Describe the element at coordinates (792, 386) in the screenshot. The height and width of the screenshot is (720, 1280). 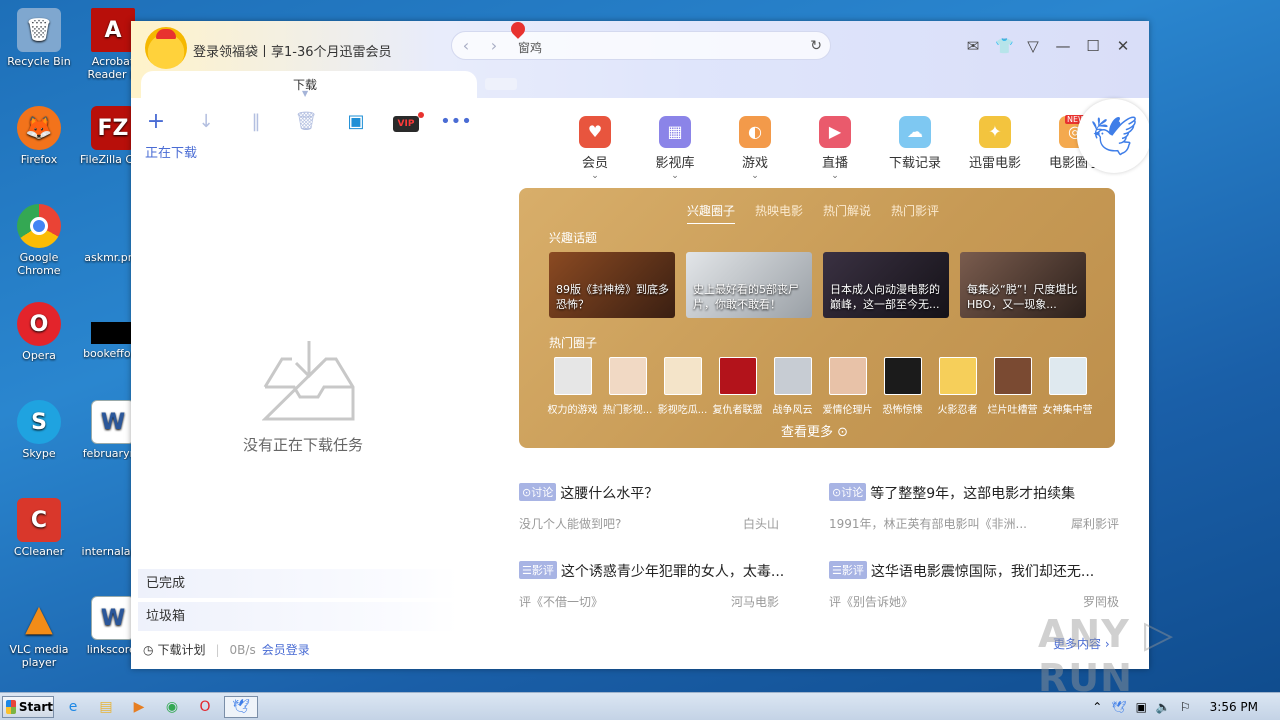
I see `circle-item: 战争风云` at that location.